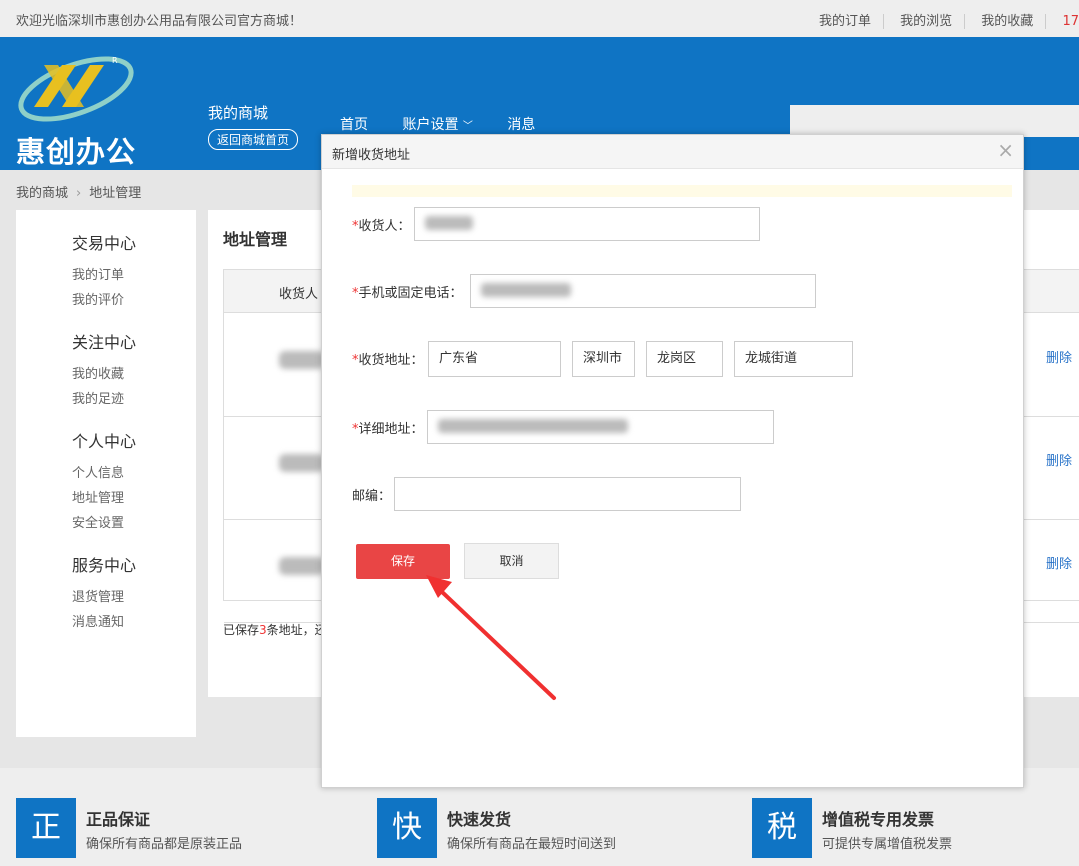  I want to click on breadcrumb-home: 我的商城, so click(42, 193).